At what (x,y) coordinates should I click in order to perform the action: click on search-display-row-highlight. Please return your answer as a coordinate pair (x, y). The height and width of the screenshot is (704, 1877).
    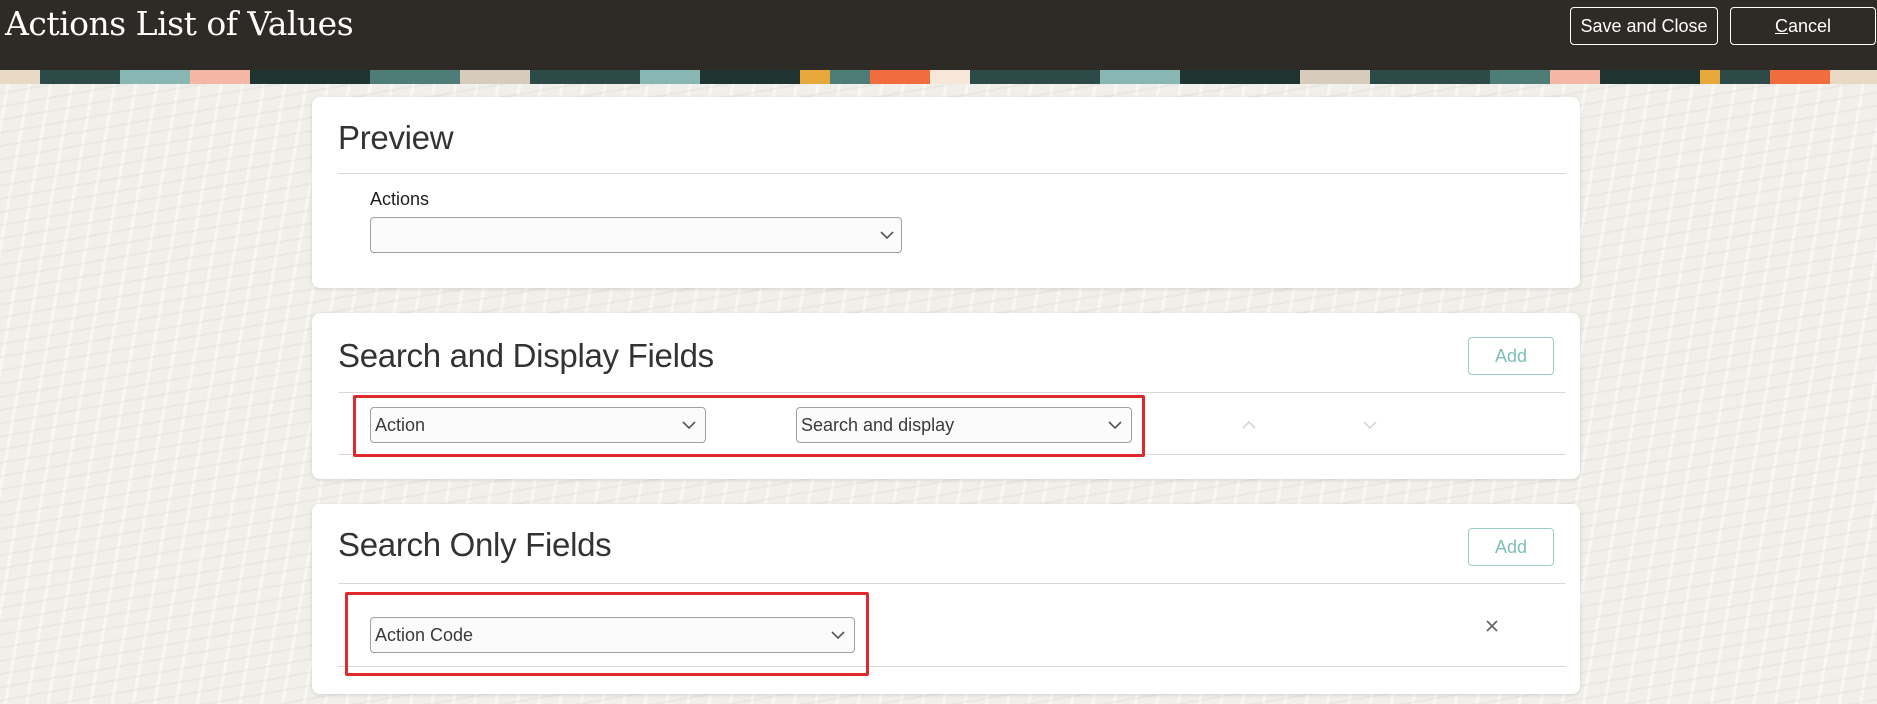
    Looking at the image, I should click on (749, 426).